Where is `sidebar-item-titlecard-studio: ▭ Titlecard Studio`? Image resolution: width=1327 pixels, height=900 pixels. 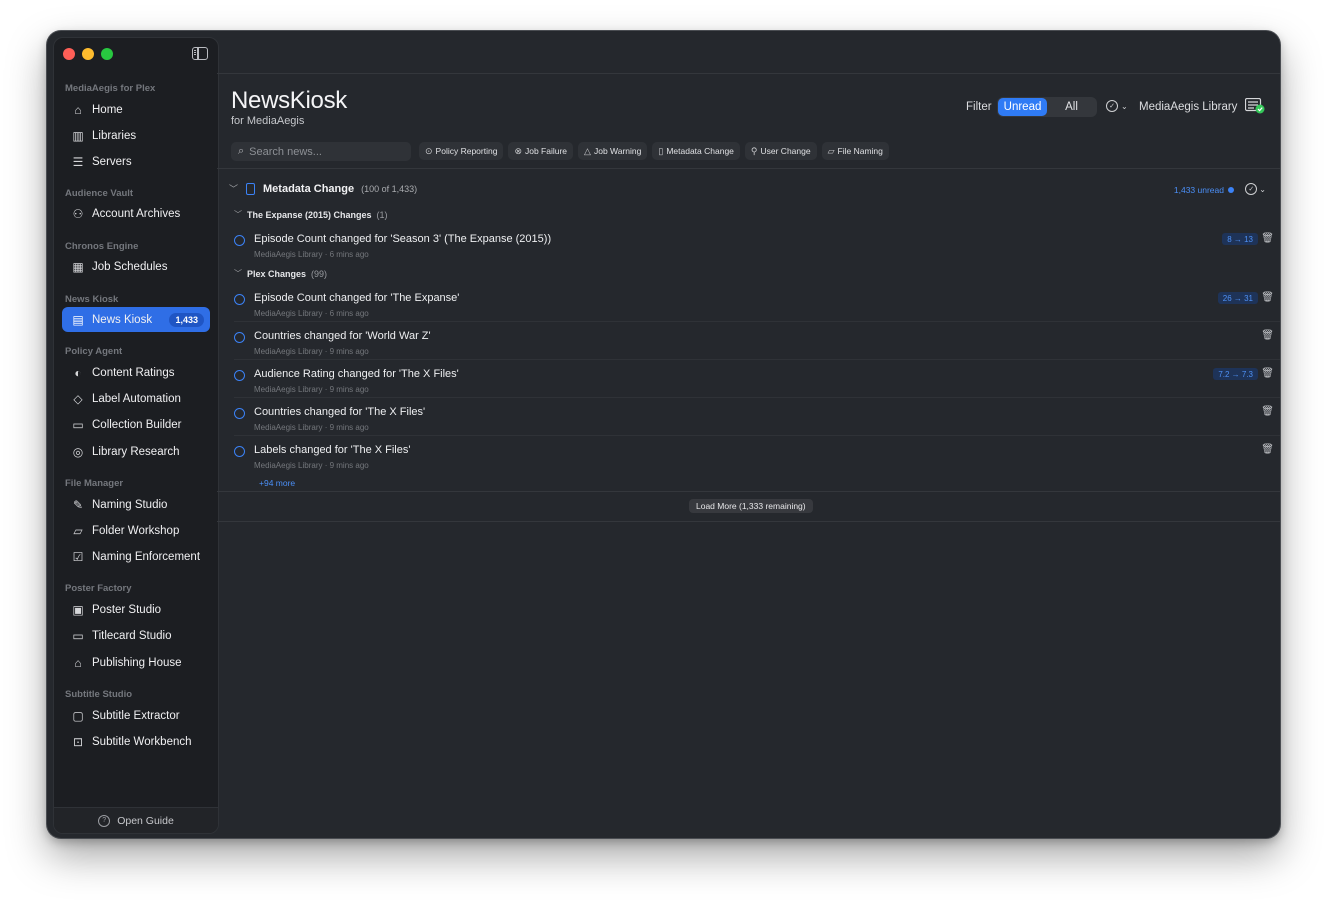
sidebar-item-titlecard-studio: ▭ Titlecard Studio is located at coordinates (136, 635).